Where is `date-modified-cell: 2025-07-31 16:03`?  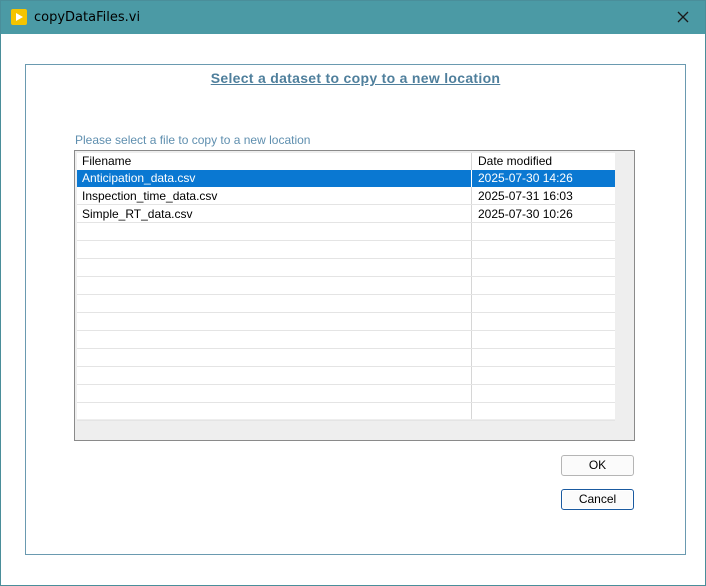
date-modified-cell: 2025-07-31 16:03 is located at coordinates (525, 196).